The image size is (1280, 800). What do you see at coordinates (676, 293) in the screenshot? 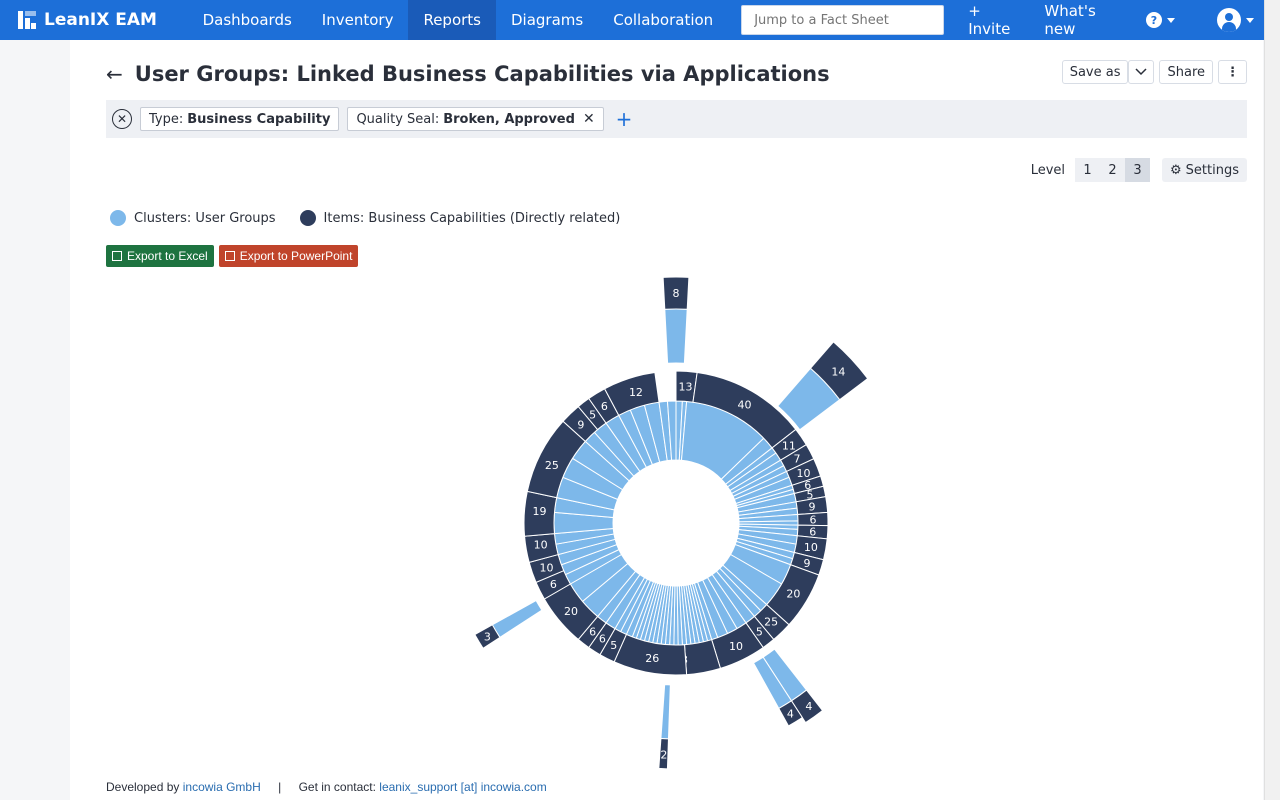
I see `extended-item-label: 8` at bounding box center [676, 293].